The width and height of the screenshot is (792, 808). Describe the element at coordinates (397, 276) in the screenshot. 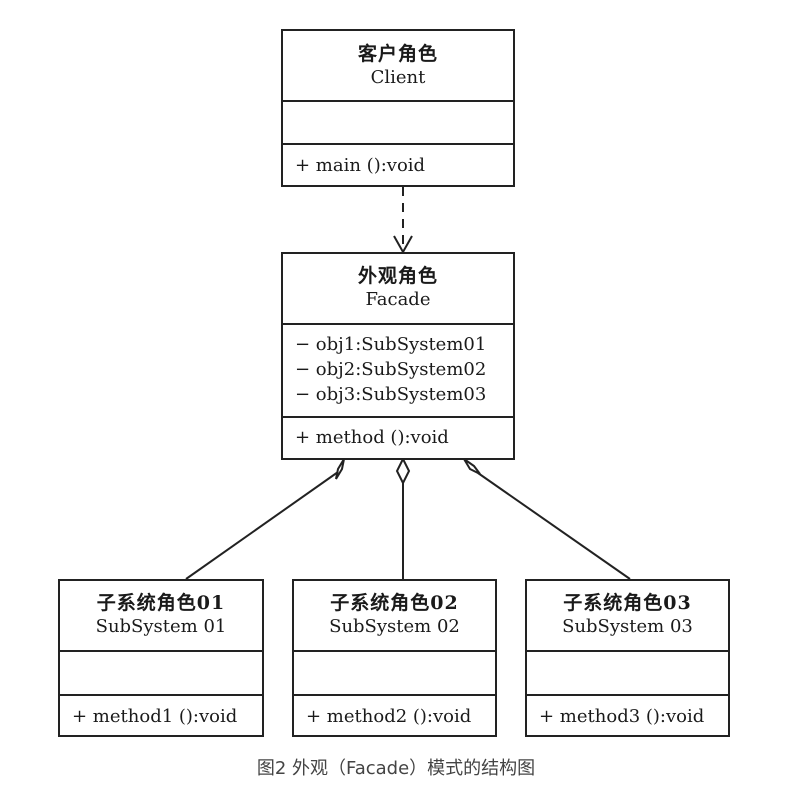

I see `facade-cn-name: 外观角色` at that location.